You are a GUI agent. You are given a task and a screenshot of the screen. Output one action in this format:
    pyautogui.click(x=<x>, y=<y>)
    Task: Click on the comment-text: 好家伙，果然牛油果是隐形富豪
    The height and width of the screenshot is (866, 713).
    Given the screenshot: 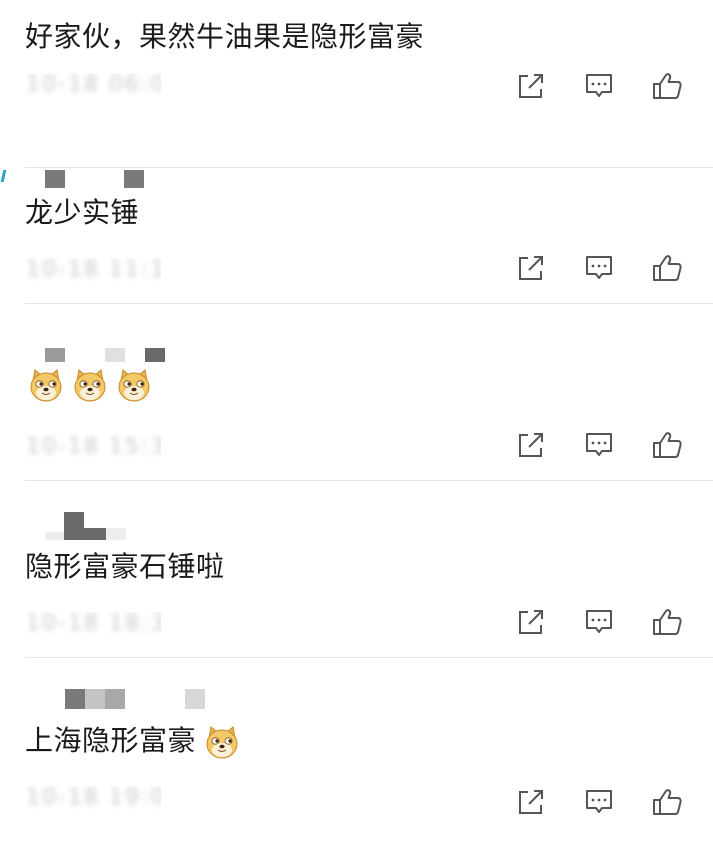 What is the action you would take?
    pyautogui.click(x=225, y=36)
    